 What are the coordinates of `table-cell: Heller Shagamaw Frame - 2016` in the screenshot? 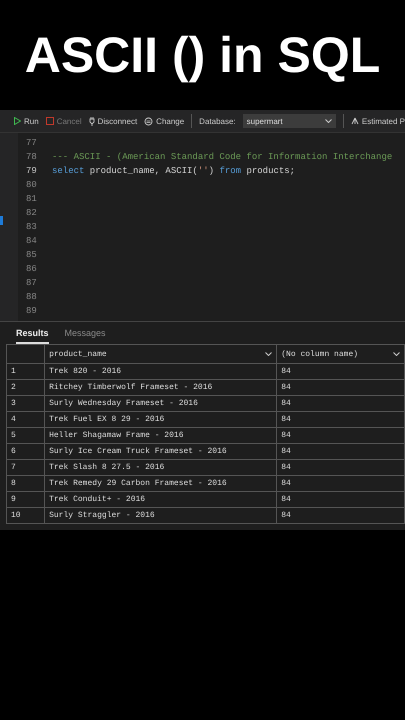 It's located at (160, 436).